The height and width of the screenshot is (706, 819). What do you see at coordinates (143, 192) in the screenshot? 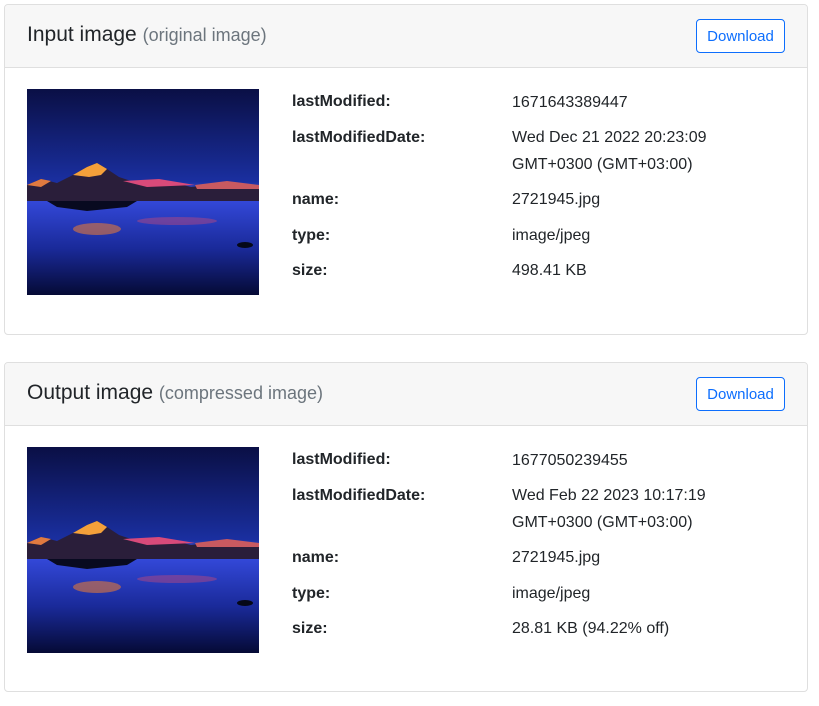
I see `input-image-thumbnail` at bounding box center [143, 192].